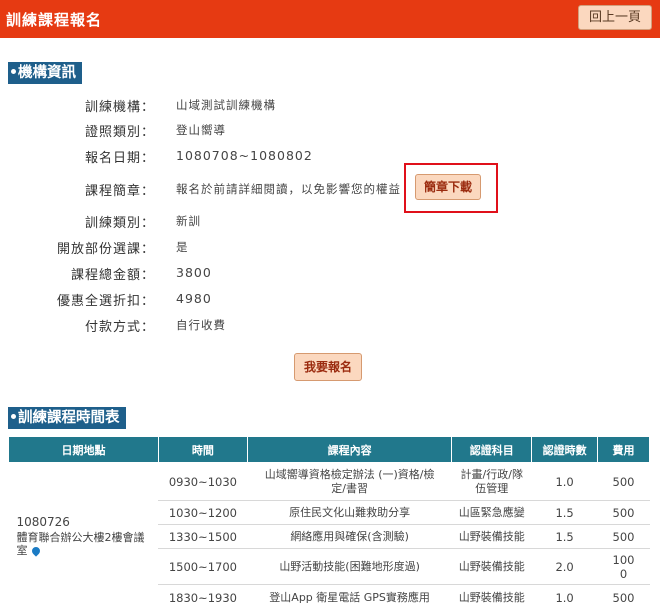 Image resolution: width=660 pixels, height=608 pixels. What do you see at coordinates (615, 17) in the screenshot?
I see `back-button: 回上一頁` at bounding box center [615, 17].